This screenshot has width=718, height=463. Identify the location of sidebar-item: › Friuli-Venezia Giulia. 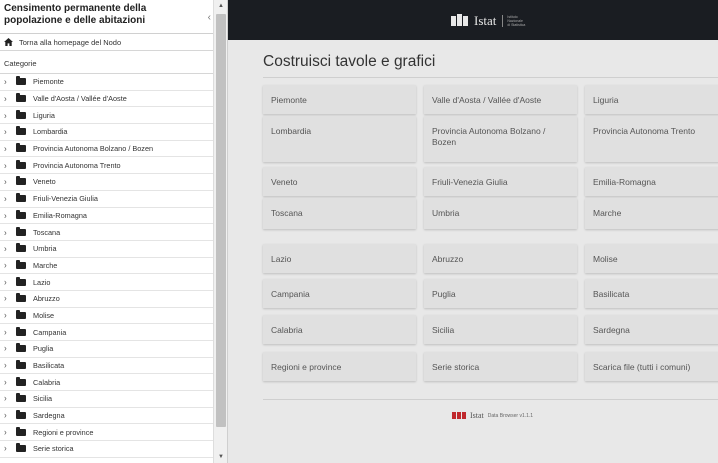
(113, 199).